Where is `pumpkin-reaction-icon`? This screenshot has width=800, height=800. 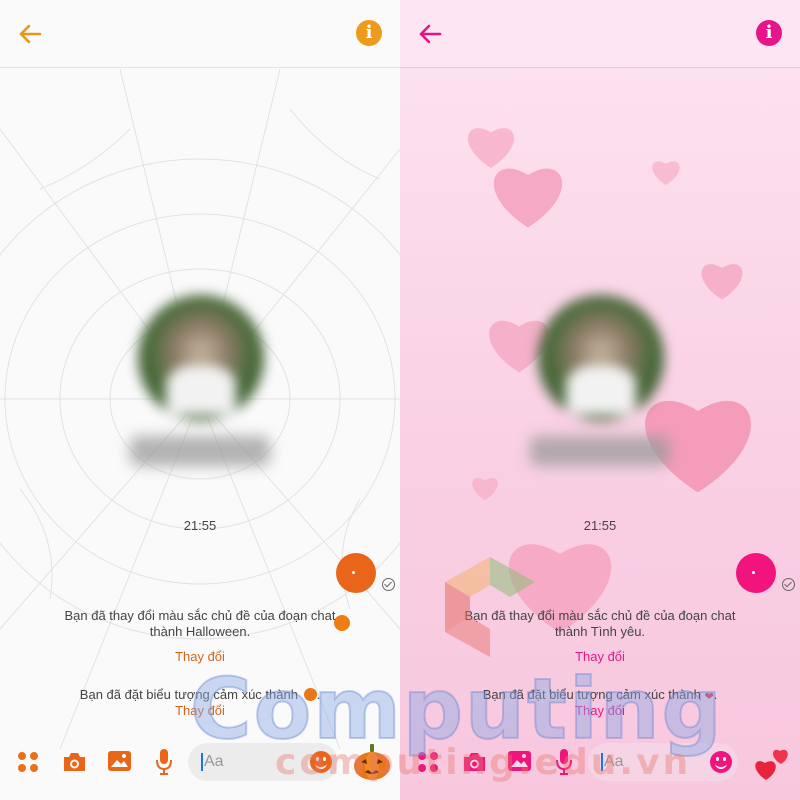 pumpkin-reaction-icon is located at coordinates (372, 762).